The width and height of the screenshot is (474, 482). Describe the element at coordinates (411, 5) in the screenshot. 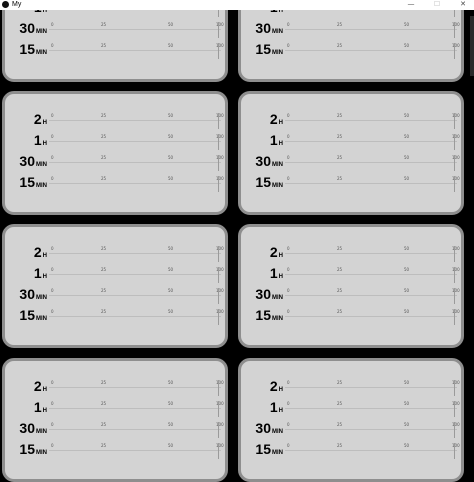

I see `minimize-button: —` at that location.